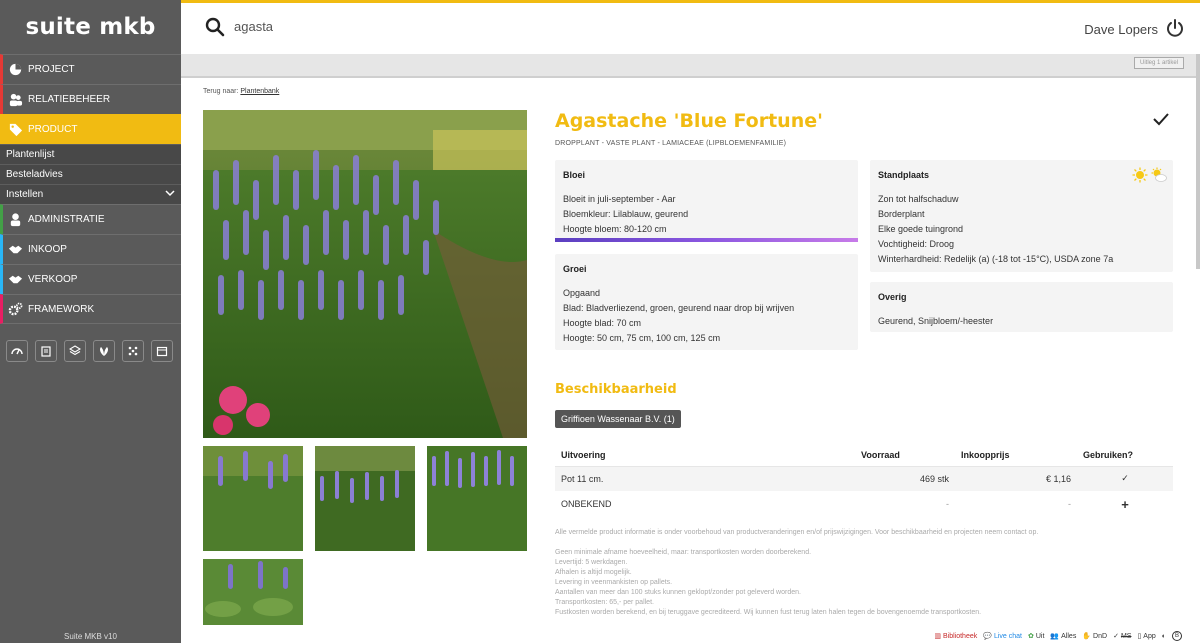 The image size is (1200, 643). I want to click on check-icon: ✓, so click(1116, 636).